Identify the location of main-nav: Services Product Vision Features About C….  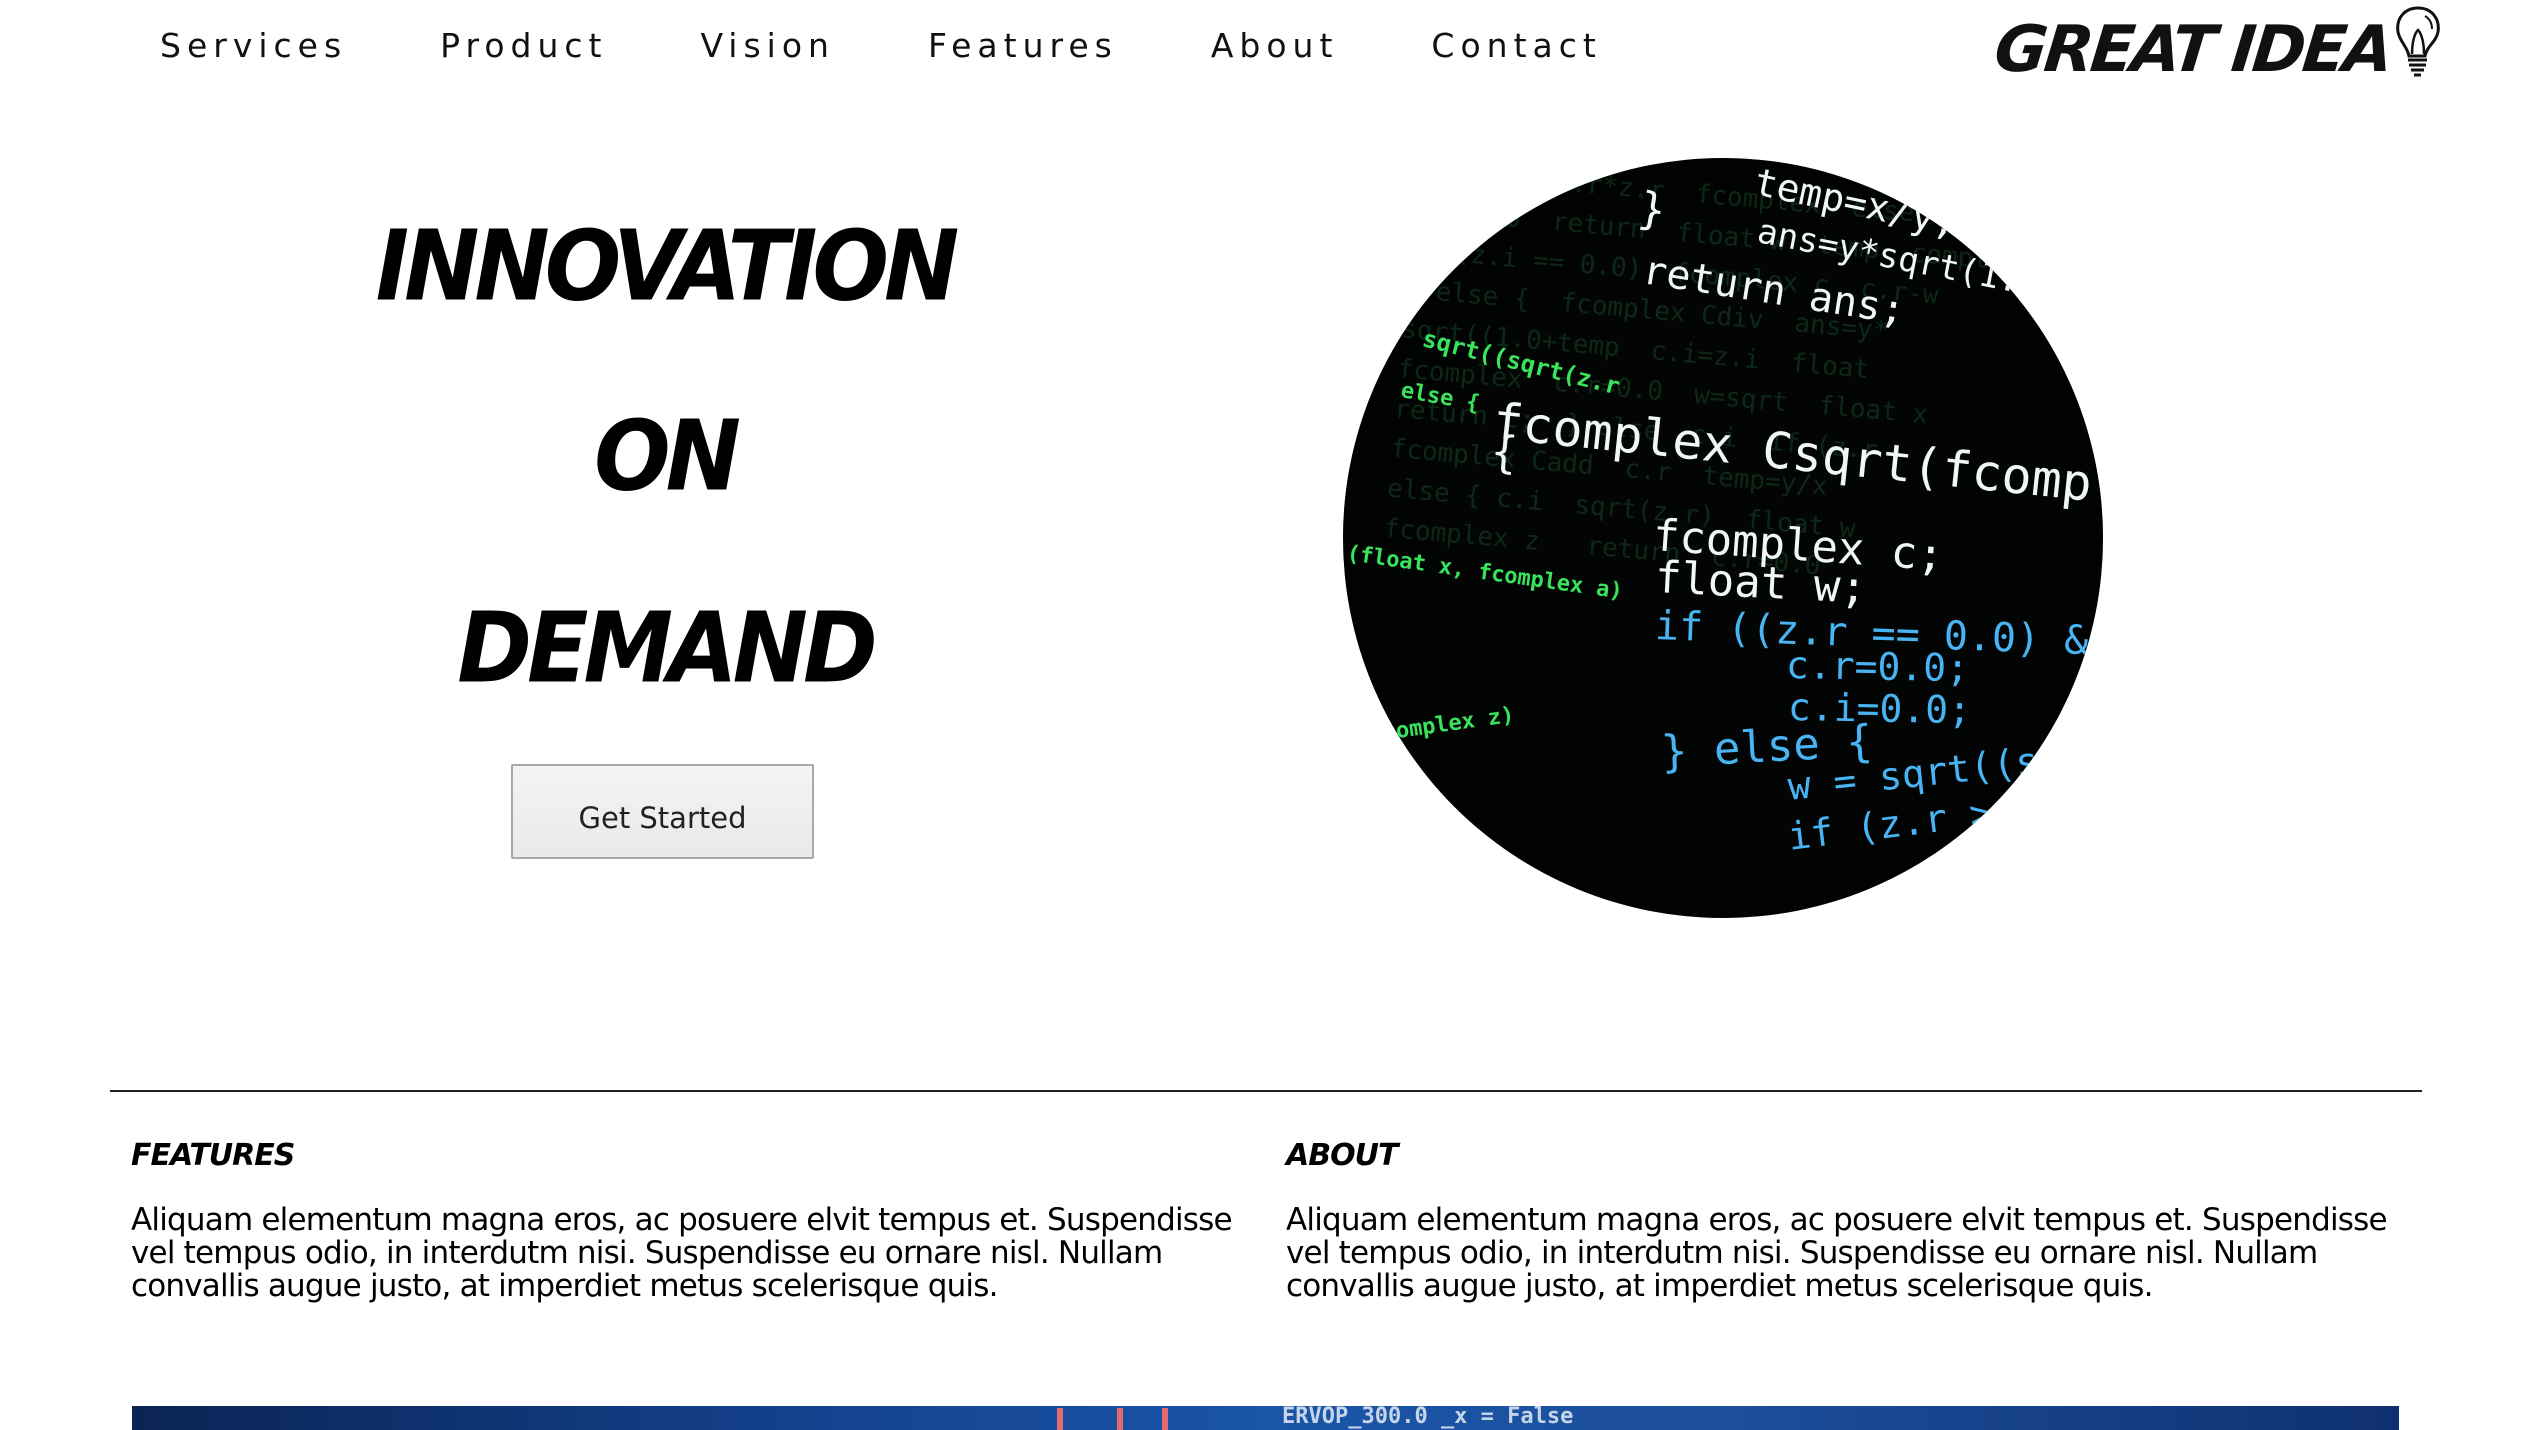
(927, 45).